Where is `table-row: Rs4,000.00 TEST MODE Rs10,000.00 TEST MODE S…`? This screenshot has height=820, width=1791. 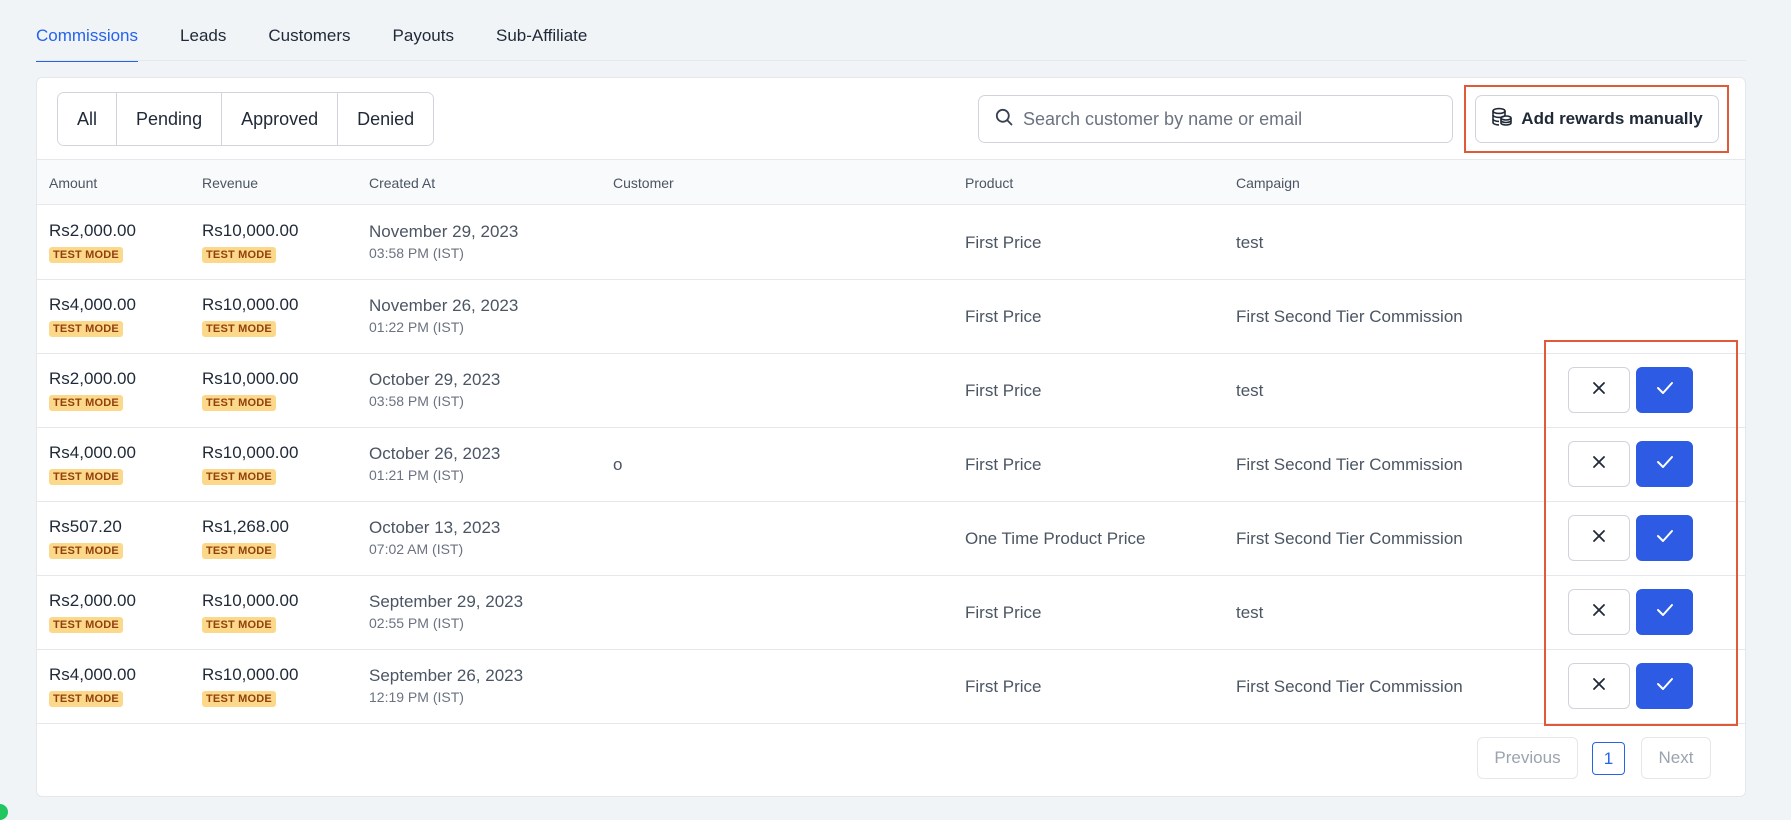 table-row: Rs4,000.00 TEST MODE Rs10,000.00 TEST MODE S… is located at coordinates (891, 687).